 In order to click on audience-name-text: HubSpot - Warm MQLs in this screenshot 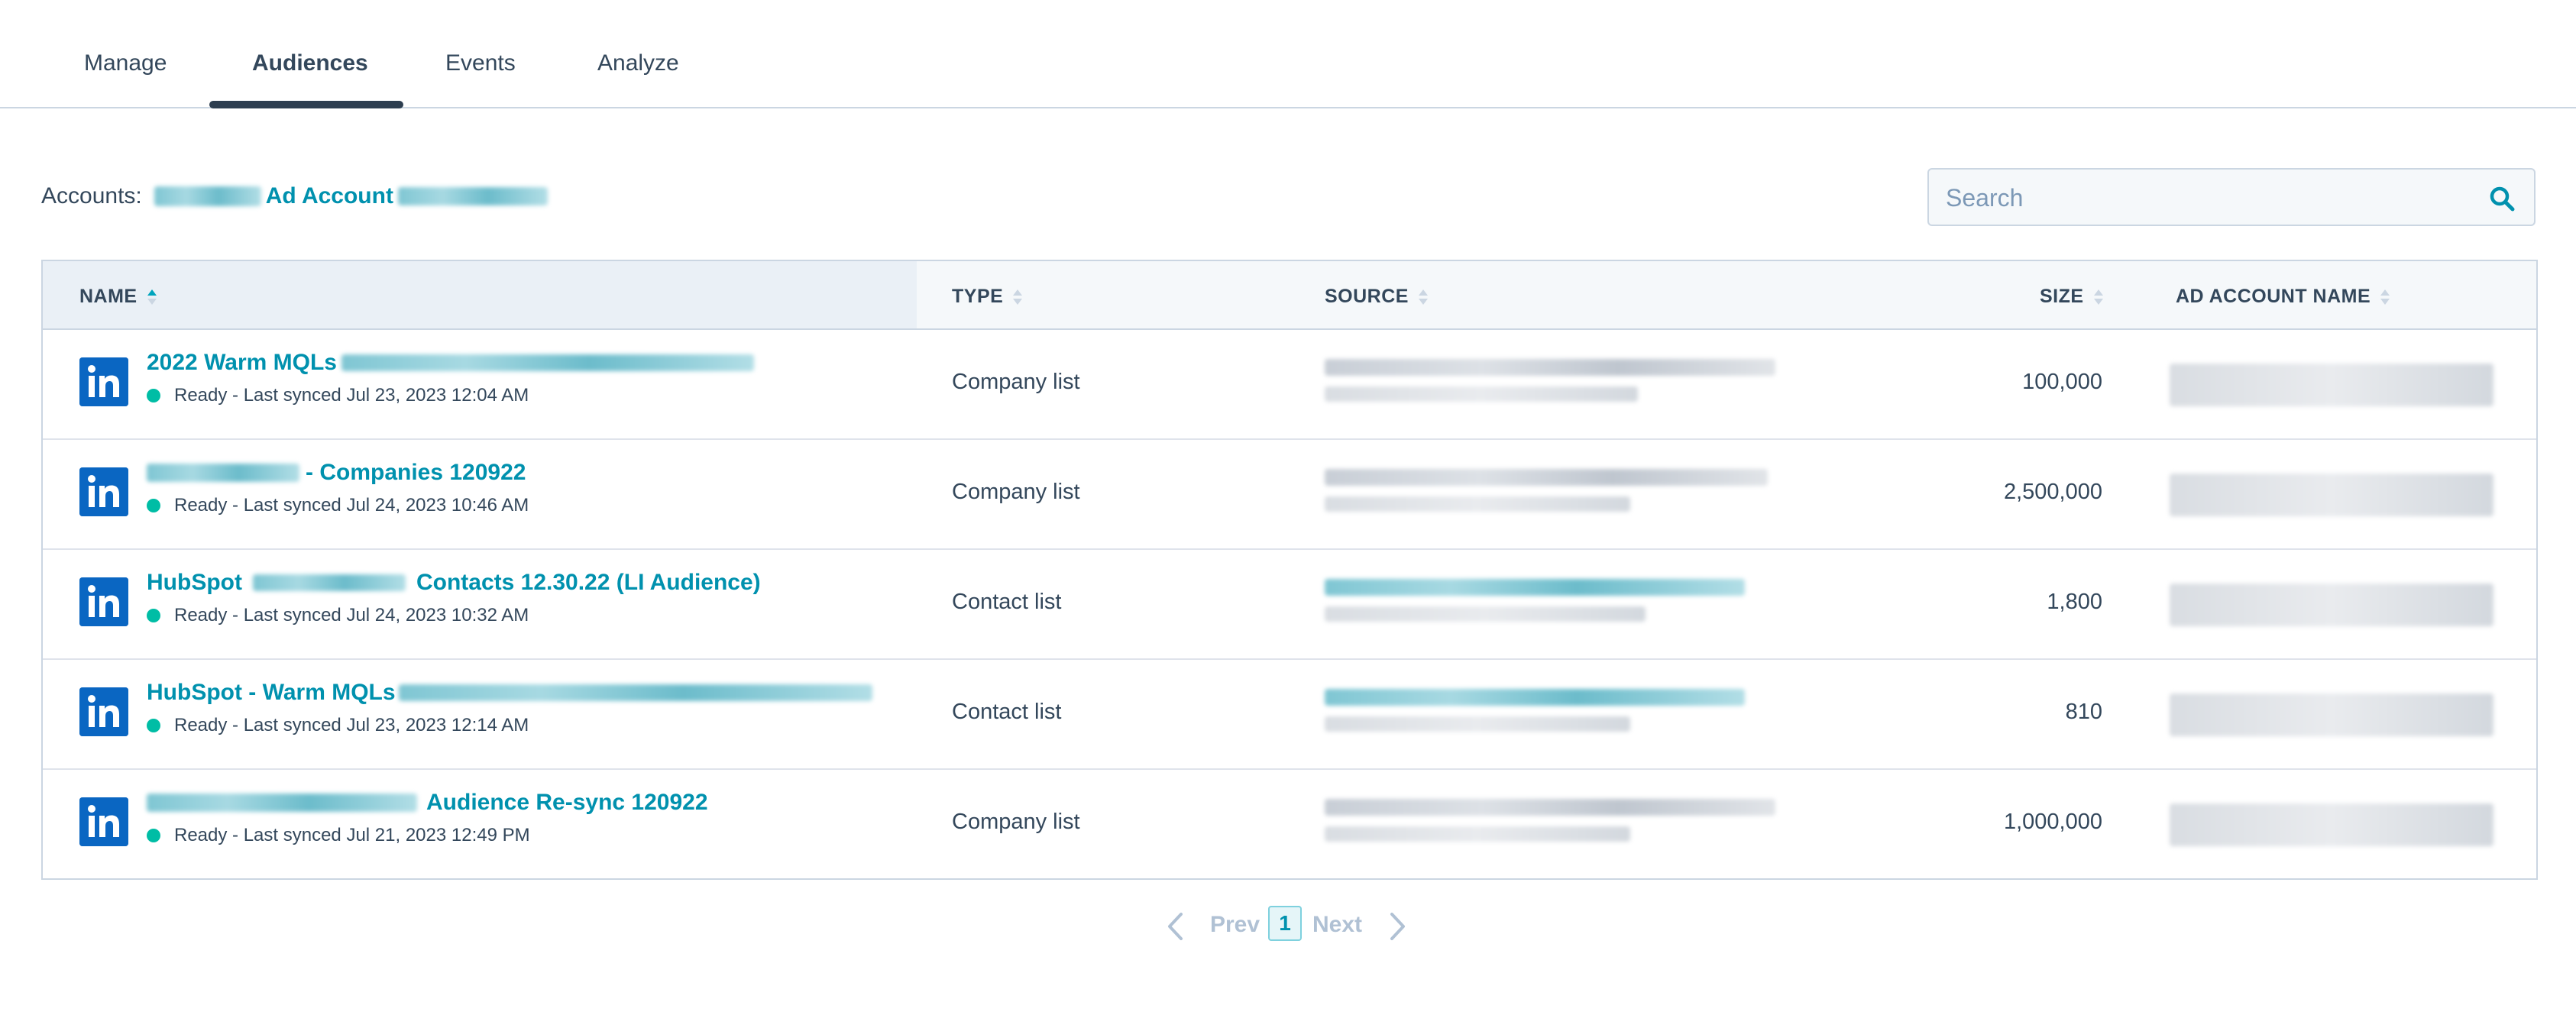, I will do `click(271, 692)`.